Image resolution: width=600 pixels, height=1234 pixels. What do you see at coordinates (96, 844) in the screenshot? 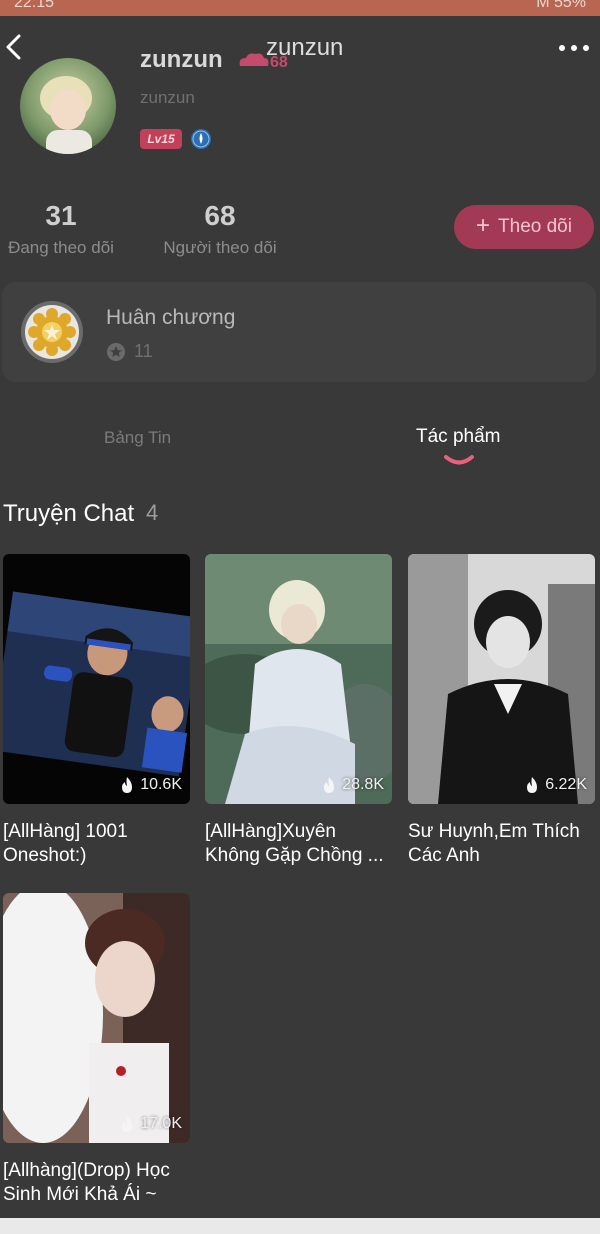
I see `story-title: [AllHàng] 1001 Oneshot:)` at bounding box center [96, 844].